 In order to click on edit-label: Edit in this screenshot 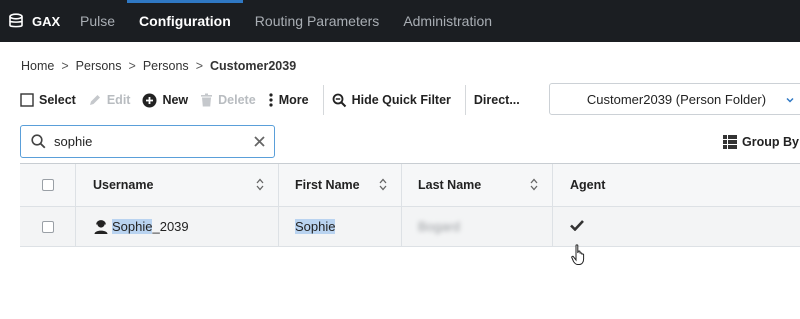, I will do `click(118, 100)`.